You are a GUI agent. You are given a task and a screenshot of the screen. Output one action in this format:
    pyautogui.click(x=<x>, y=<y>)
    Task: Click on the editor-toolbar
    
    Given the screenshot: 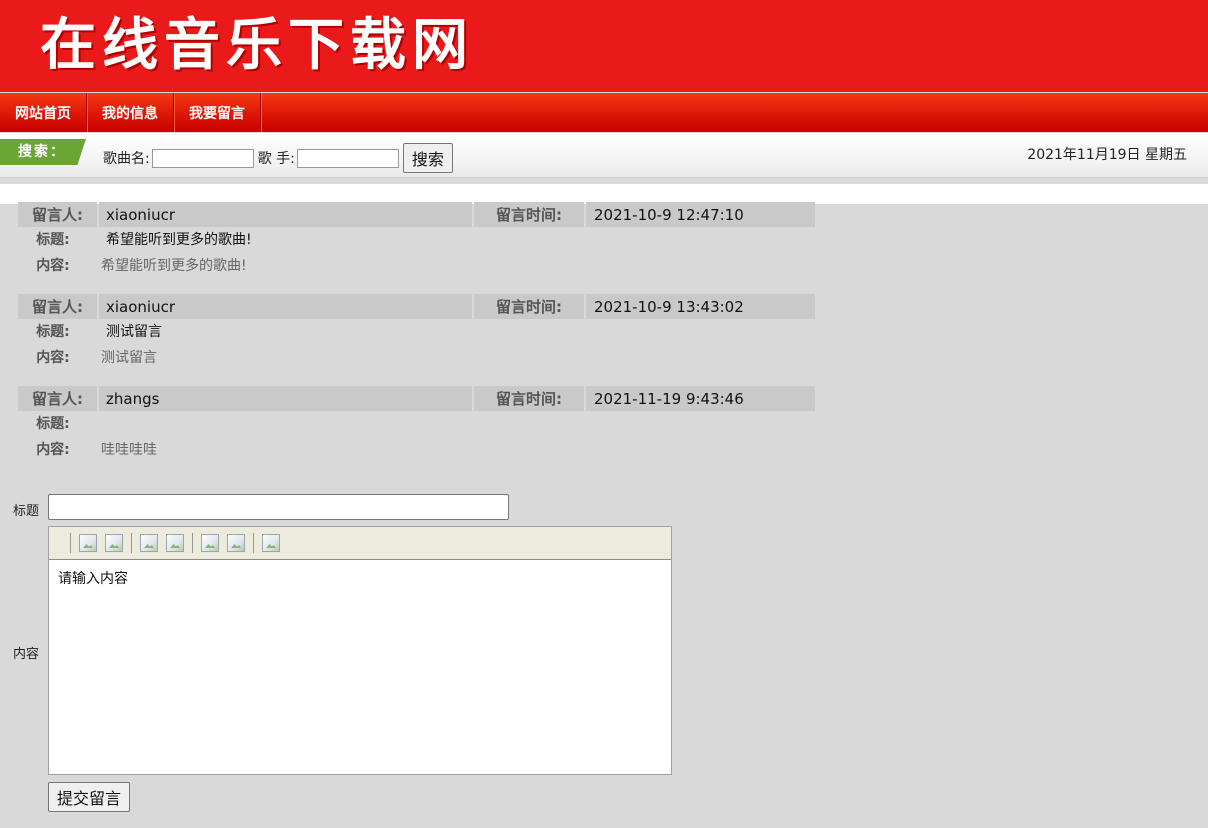 What is the action you would take?
    pyautogui.click(x=360, y=543)
    